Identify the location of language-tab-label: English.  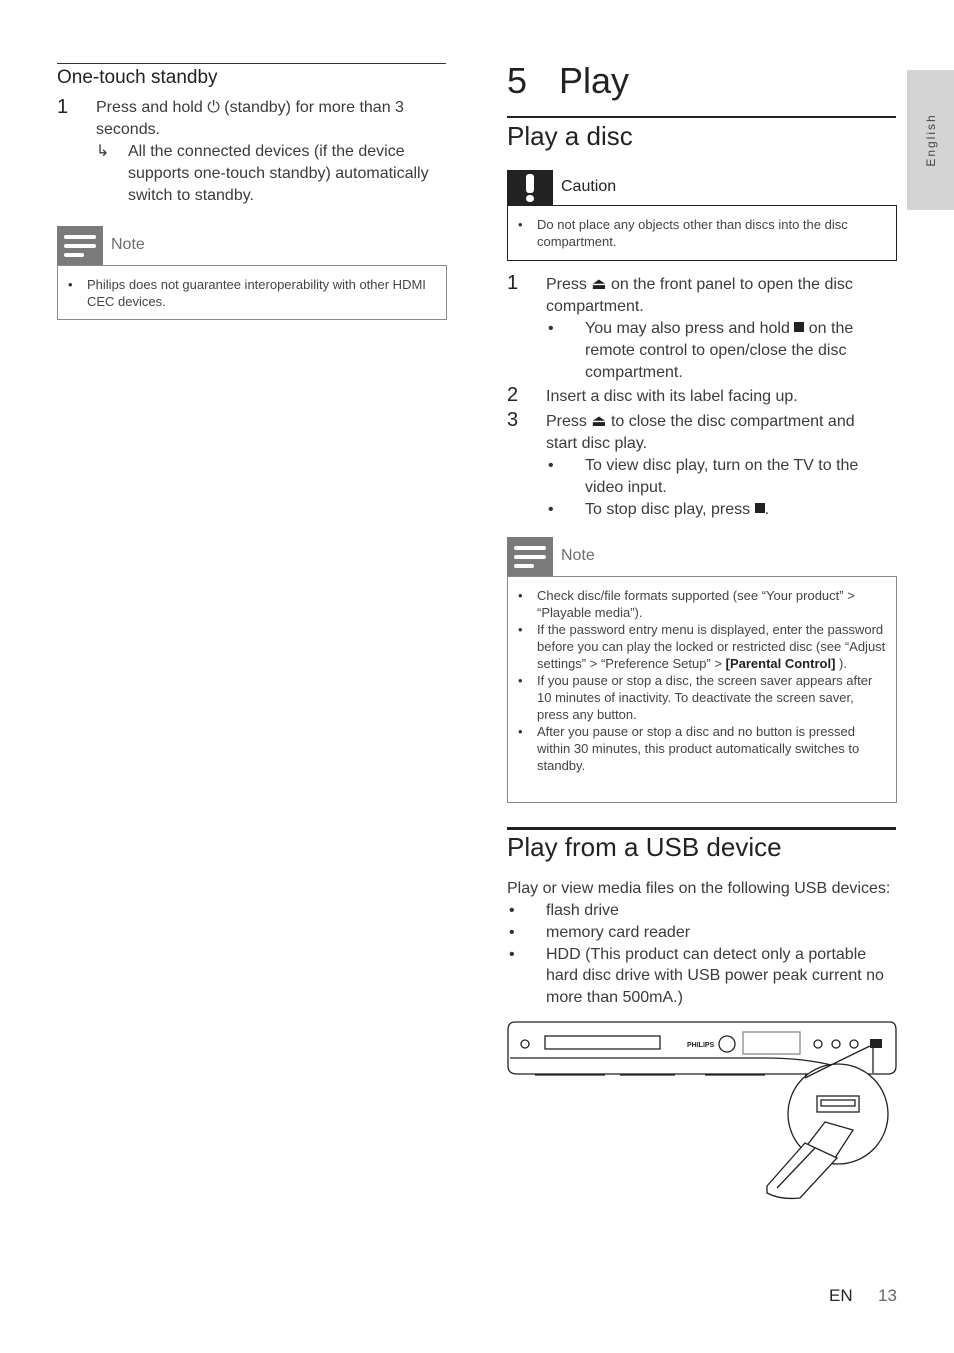
(930, 140).